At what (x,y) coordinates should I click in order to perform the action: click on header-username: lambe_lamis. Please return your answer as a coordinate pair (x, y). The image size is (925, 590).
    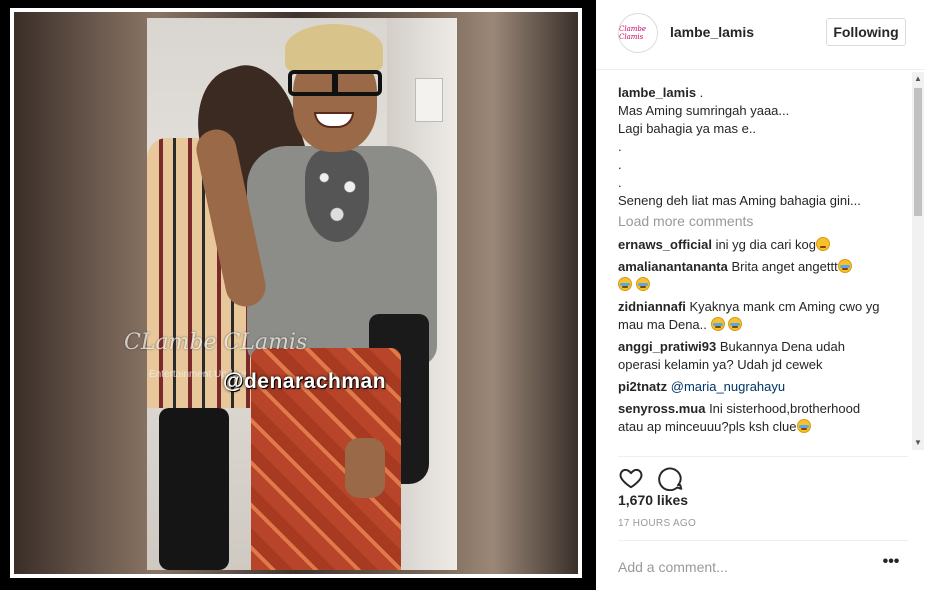
    Looking at the image, I should click on (712, 32).